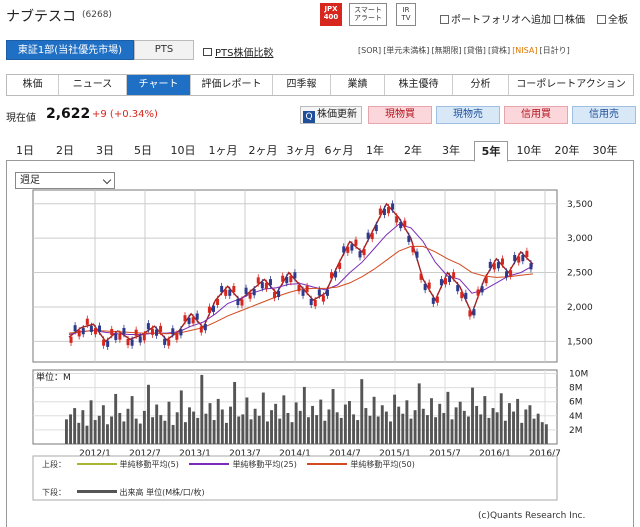 The height and width of the screenshot is (527, 640). What do you see at coordinates (123, 492) in the screenshot?
I see `legend-lower: 下段： 出来高 単位(M株/口/枚)` at bounding box center [123, 492].